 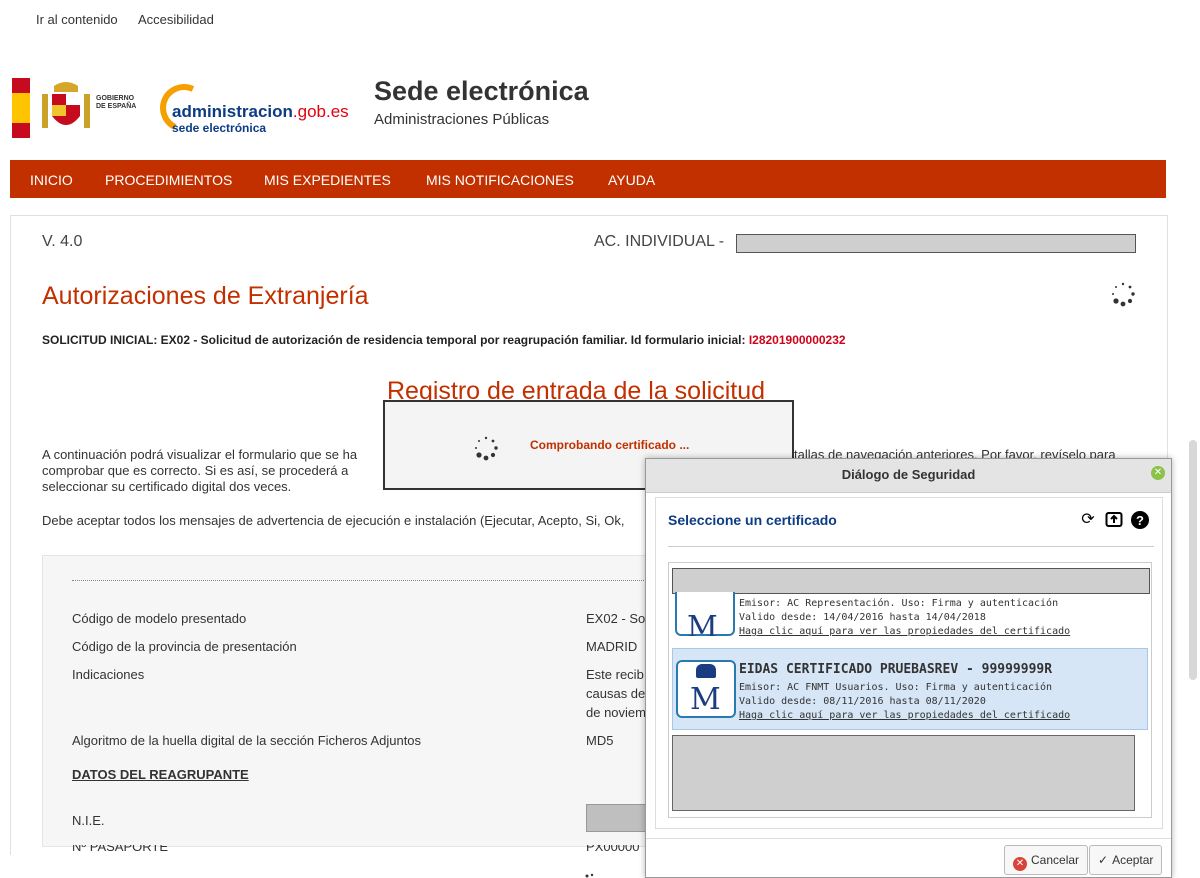 What do you see at coordinates (1046, 860) in the screenshot?
I see `cancel-button: ✕ Cancelar` at bounding box center [1046, 860].